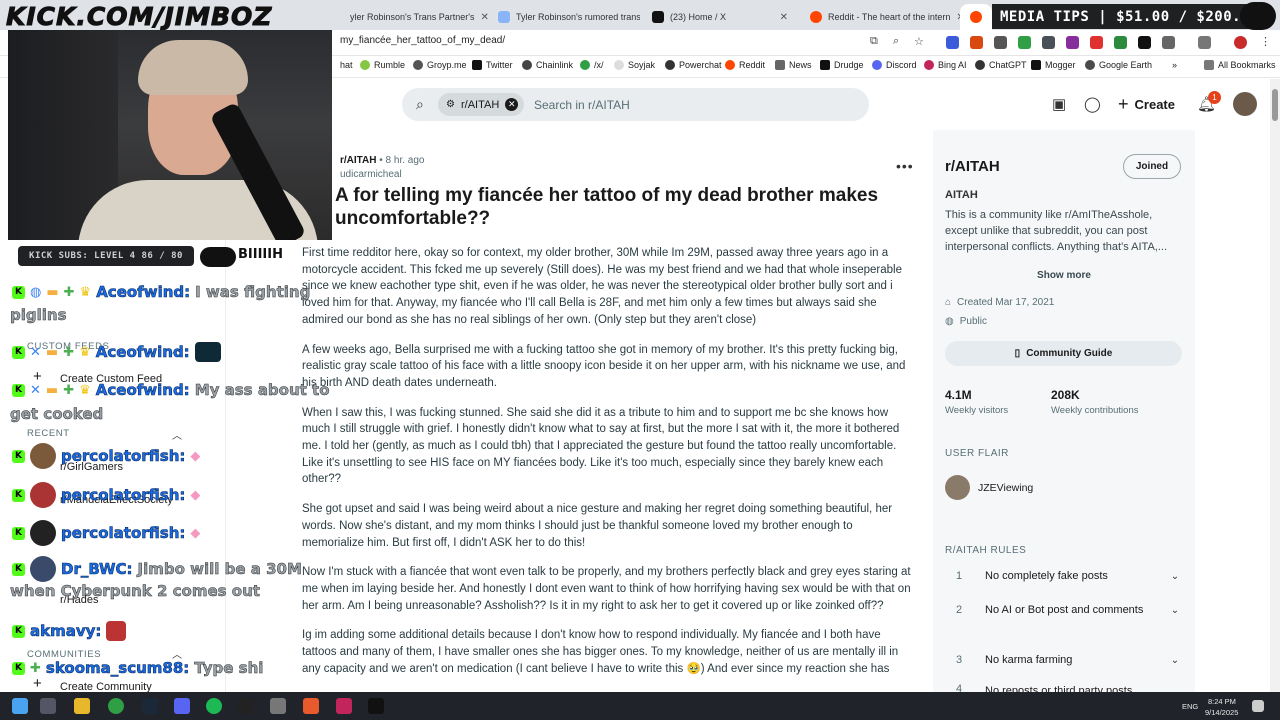 Image resolution: width=1280 pixels, height=720 pixels. What do you see at coordinates (1053, 65) in the screenshot?
I see `bookmark-item: Mogger` at bounding box center [1053, 65].